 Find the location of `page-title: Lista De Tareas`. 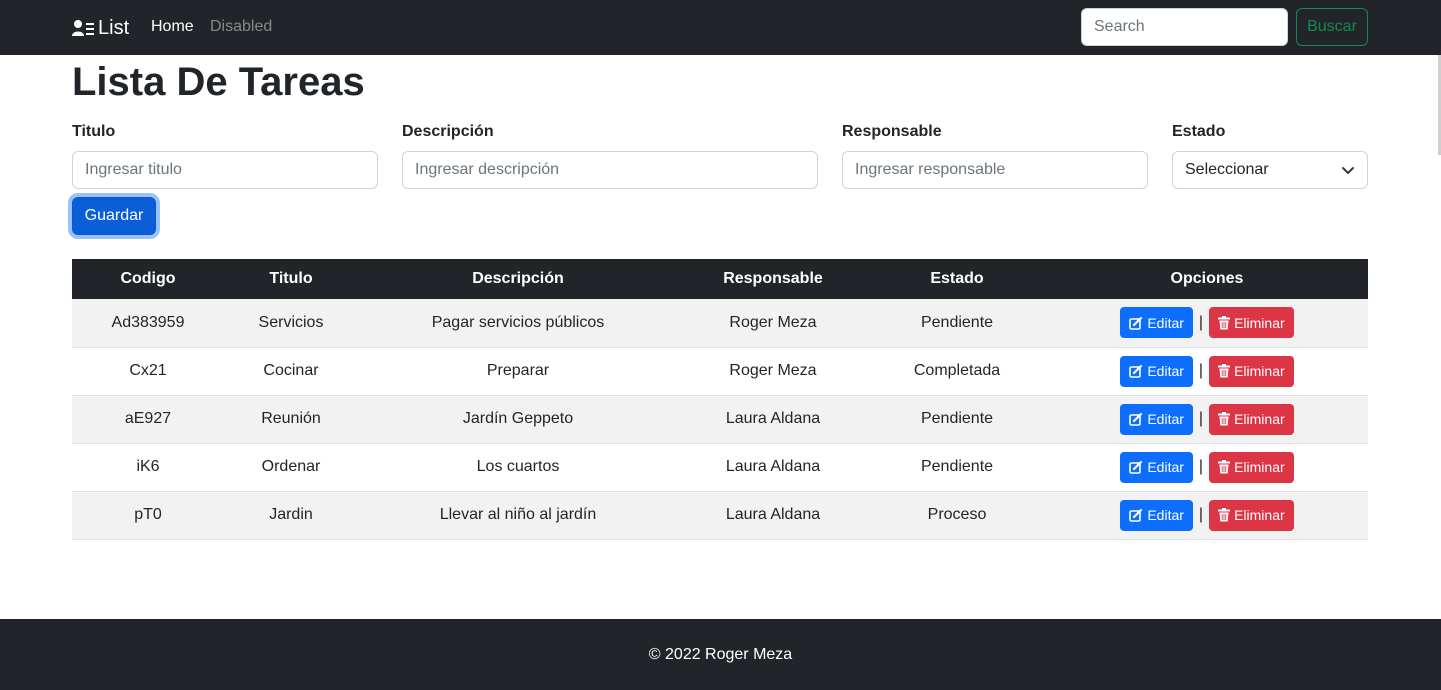

page-title: Lista De Tareas is located at coordinates (218, 82).